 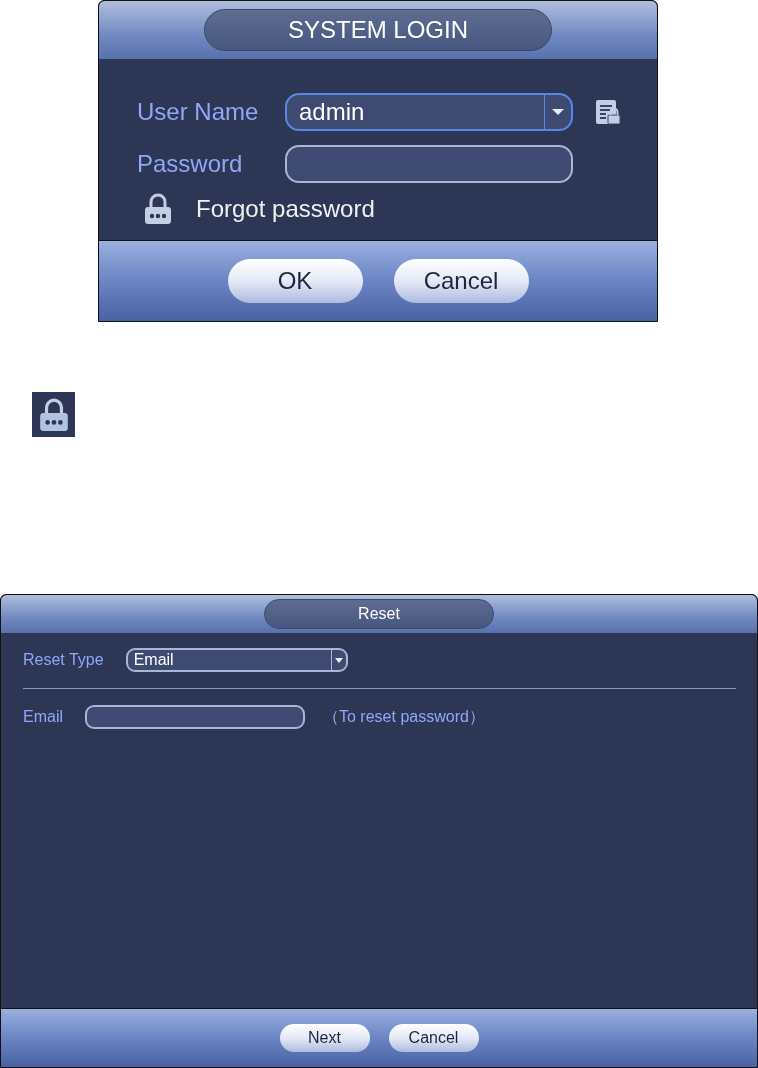 What do you see at coordinates (190, 164) in the screenshot?
I see `field-label: Password` at bounding box center [190, 164].